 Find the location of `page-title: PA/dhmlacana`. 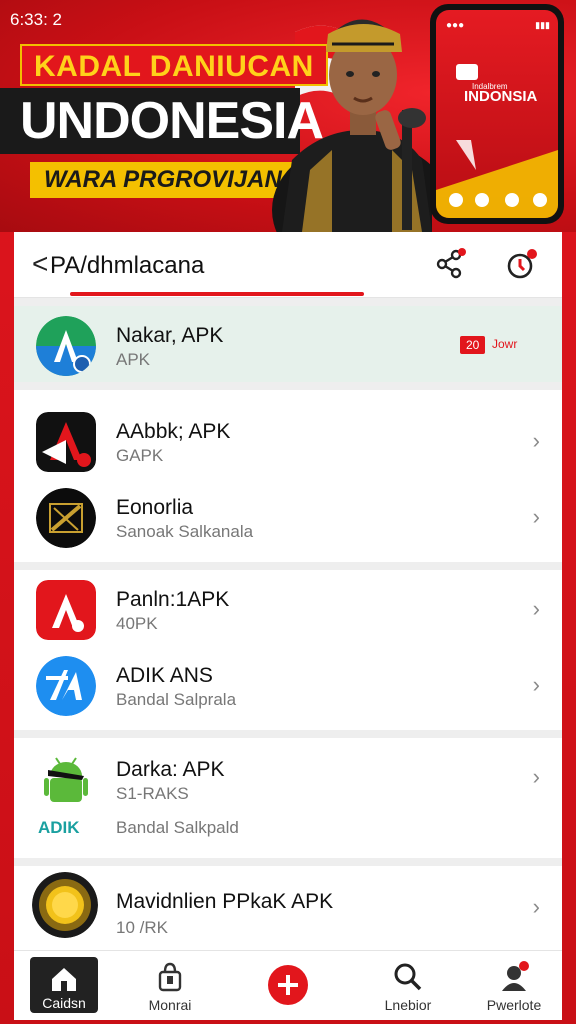

page-title: PA/dhmlacana is located at coordinates (127, 265).